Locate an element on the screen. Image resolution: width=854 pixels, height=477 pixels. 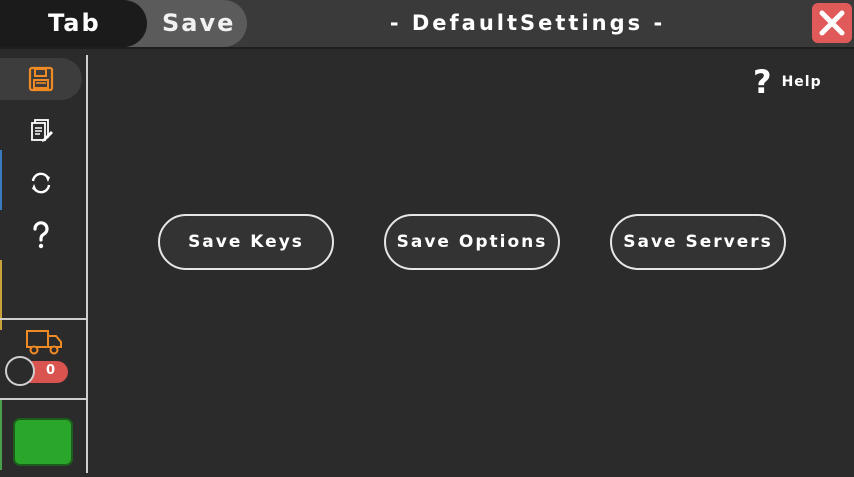
toggle-value: 0 is located at coordinates (51, 370).